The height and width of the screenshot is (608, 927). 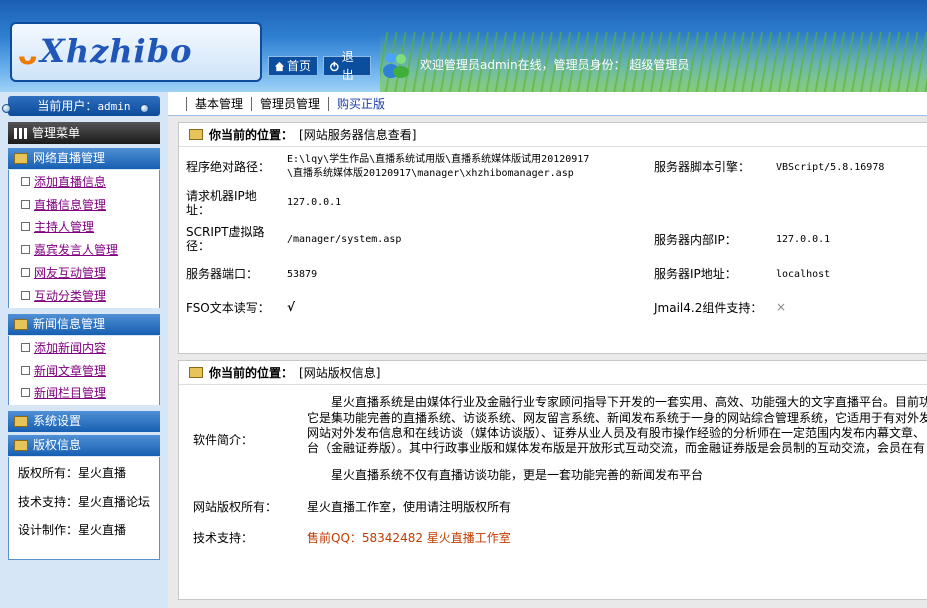 What do you see at coordinates (702, 167) in the screenshot?
I see `engine-label: 服务器脚本引擎：` at bounding box center [702, 167].